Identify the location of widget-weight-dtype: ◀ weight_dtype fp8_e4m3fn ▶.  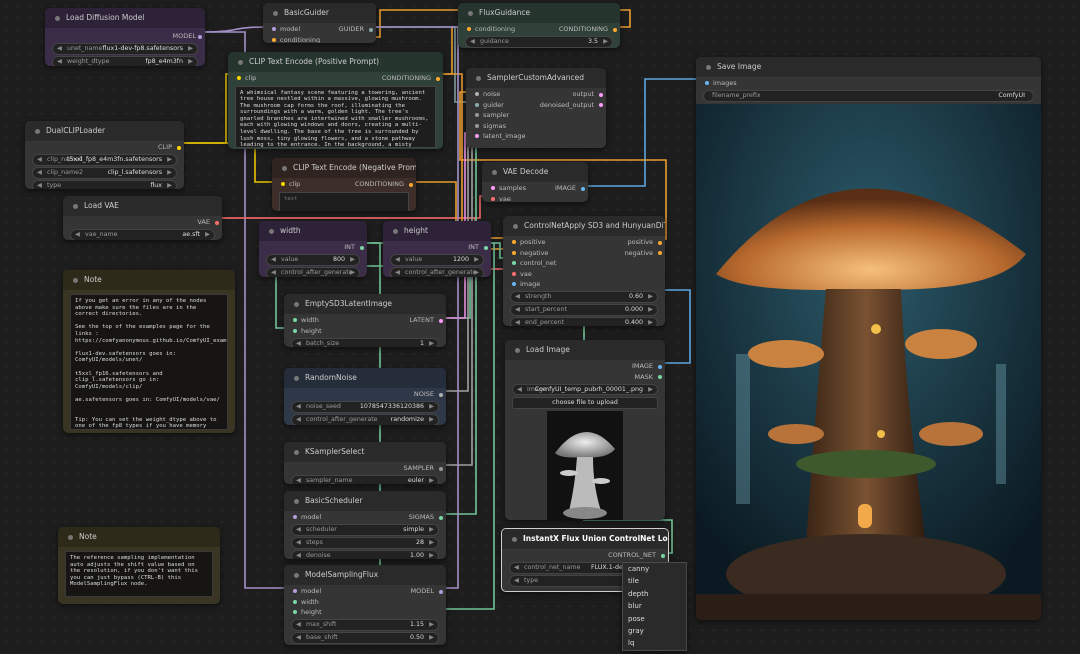
(125, 61).